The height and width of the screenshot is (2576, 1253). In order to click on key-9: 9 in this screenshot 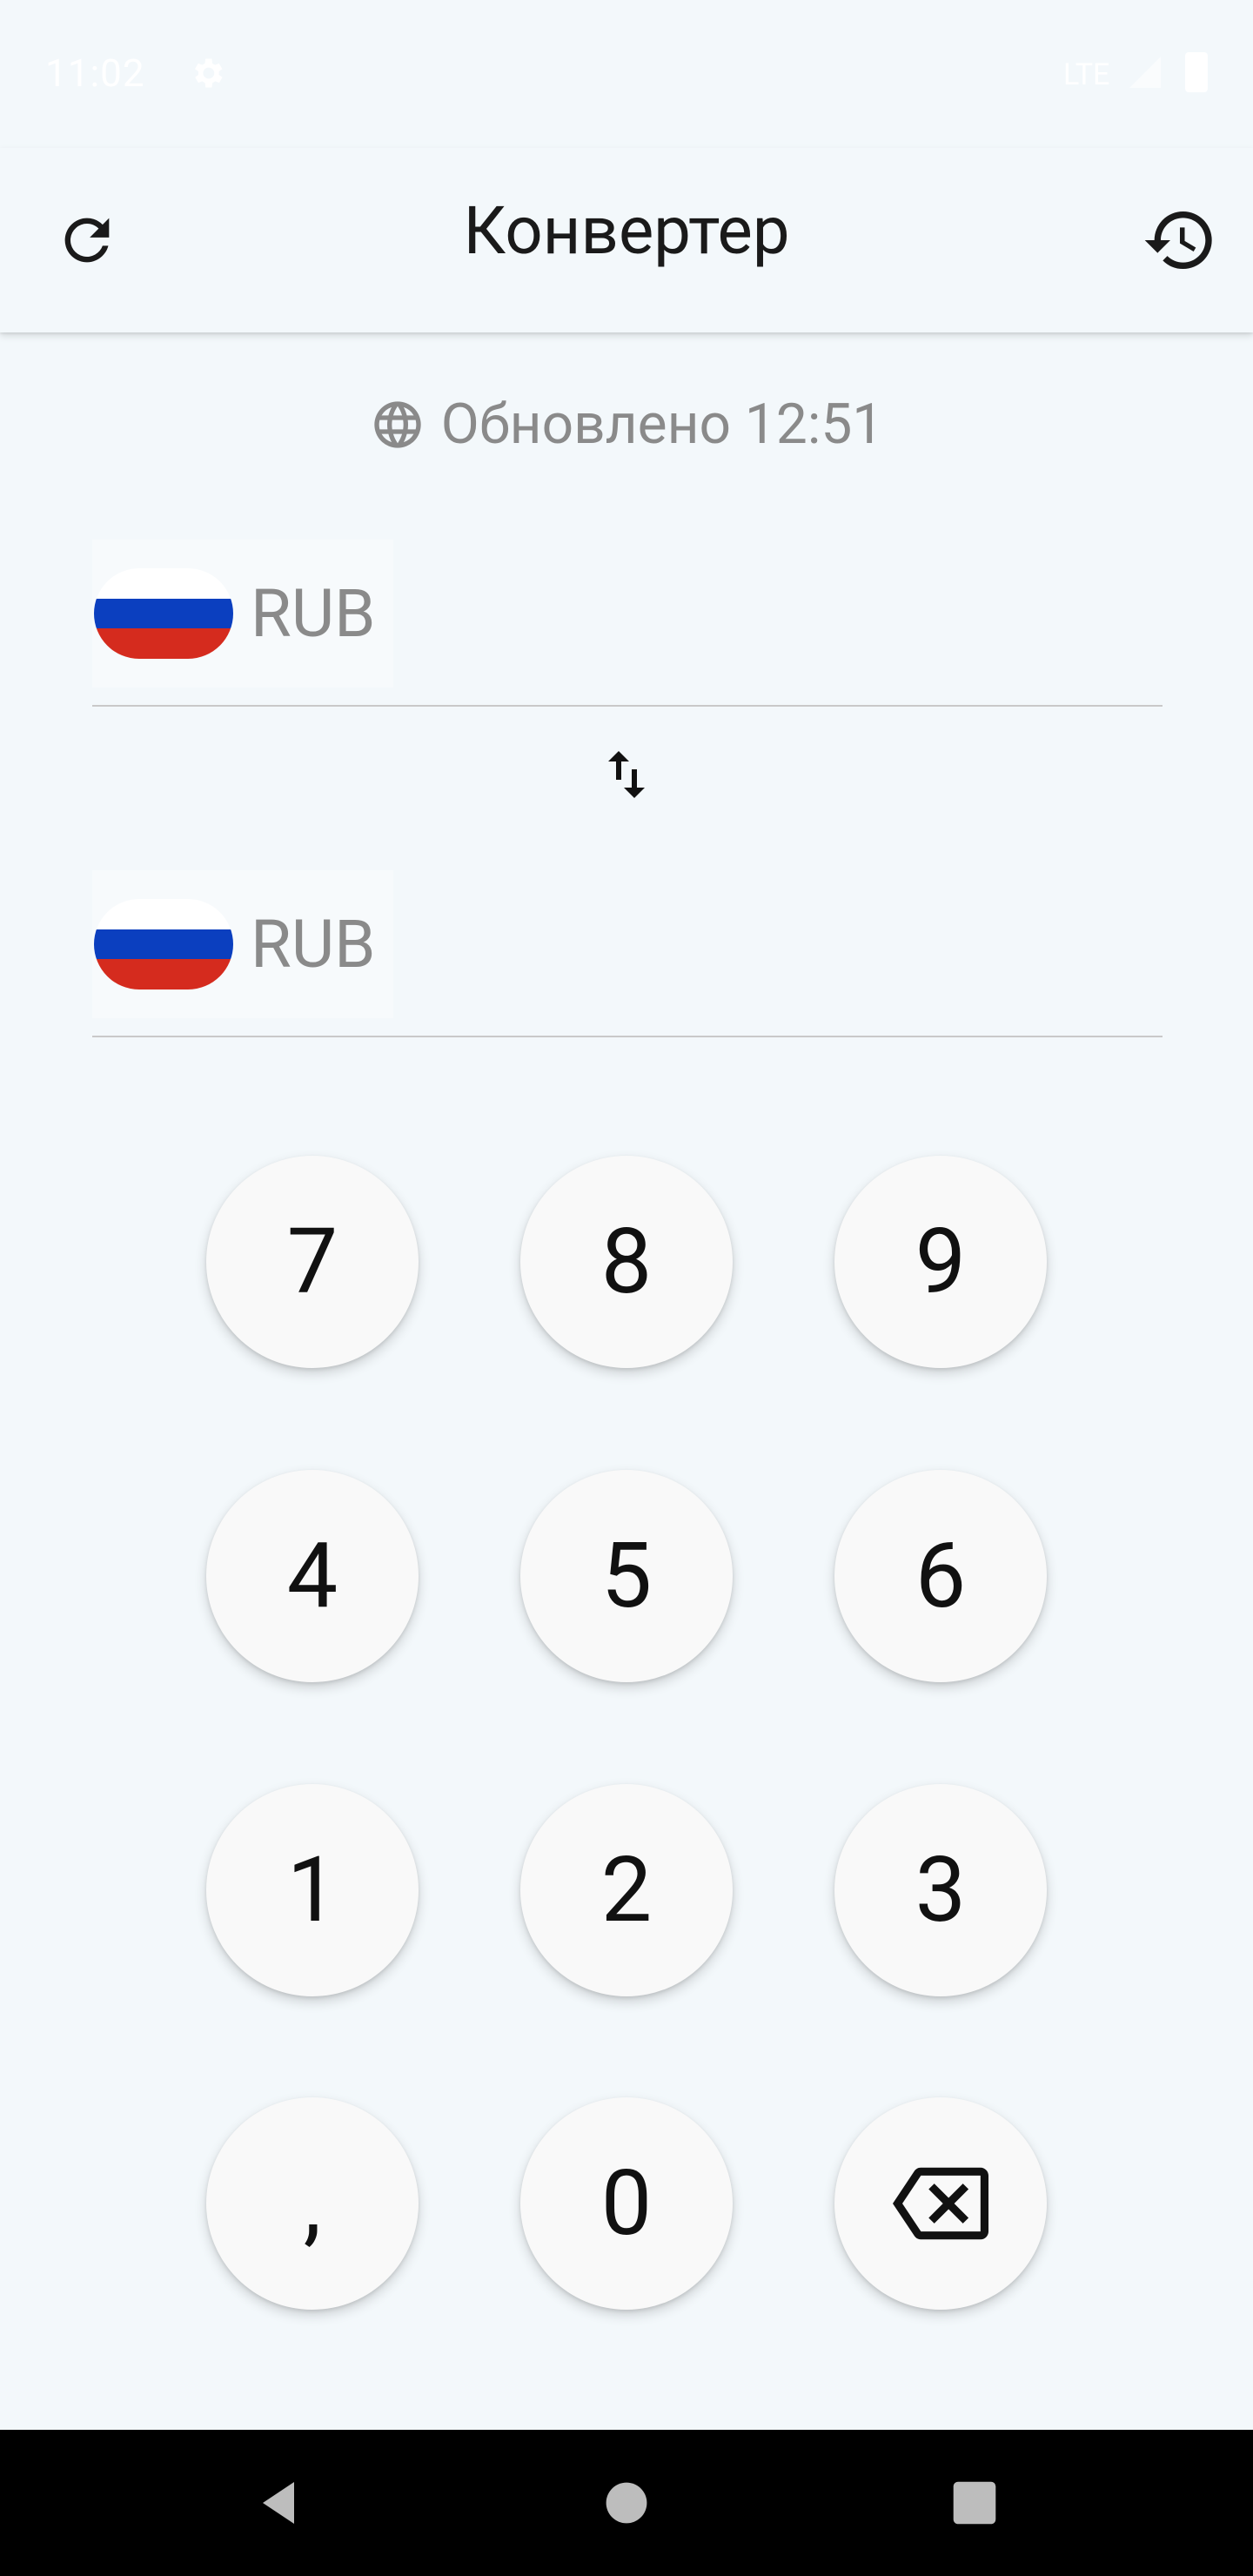, I will do `click(940, 1262)`.